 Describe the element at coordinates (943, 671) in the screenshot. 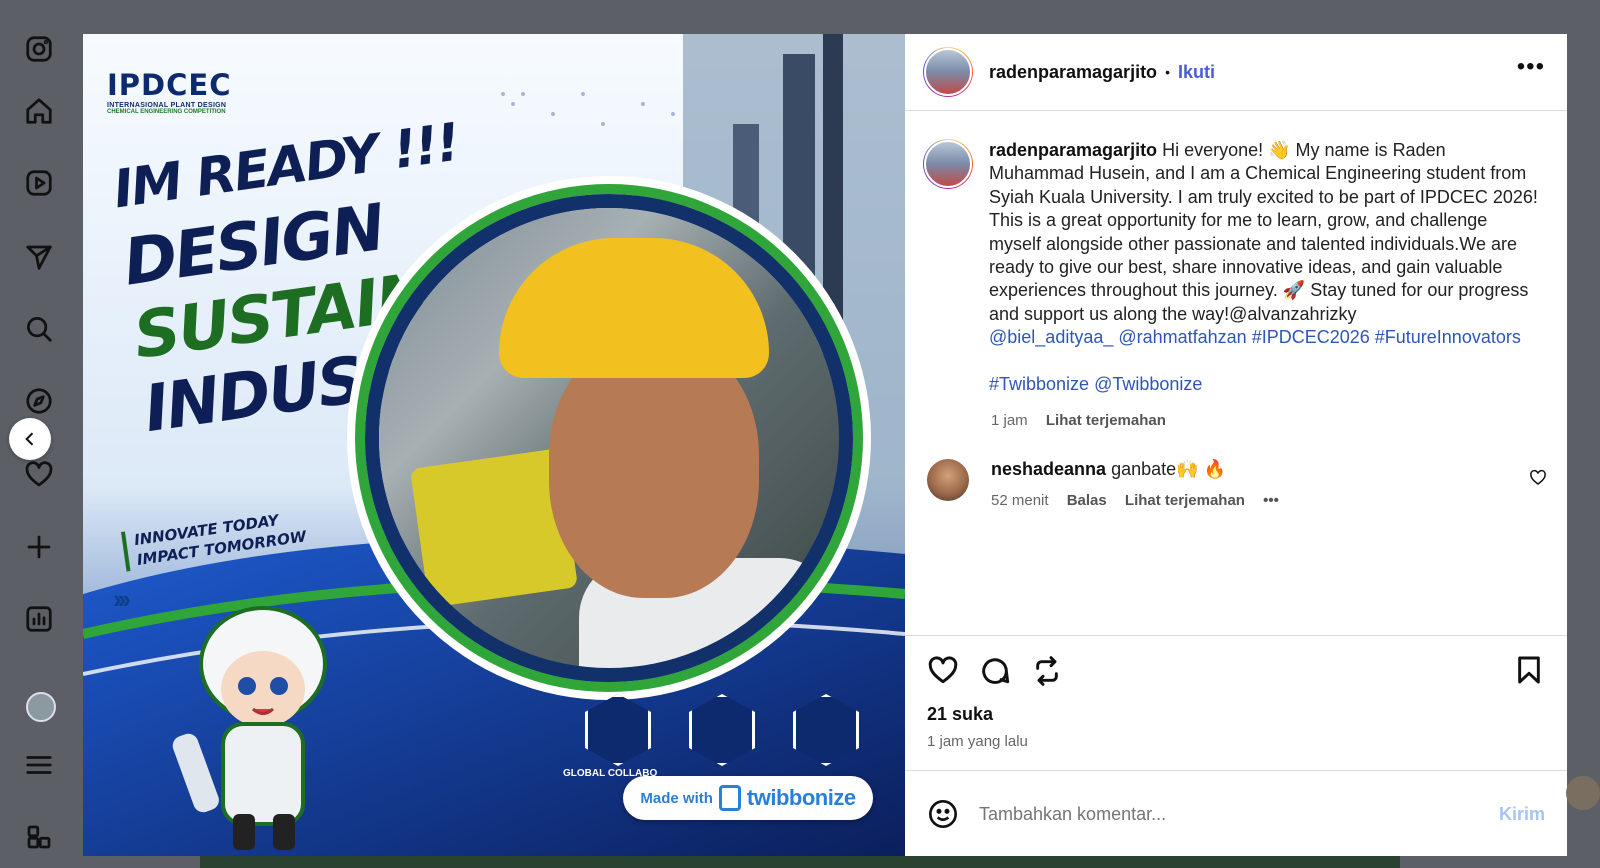

I see `like-heart-icon` at that location.